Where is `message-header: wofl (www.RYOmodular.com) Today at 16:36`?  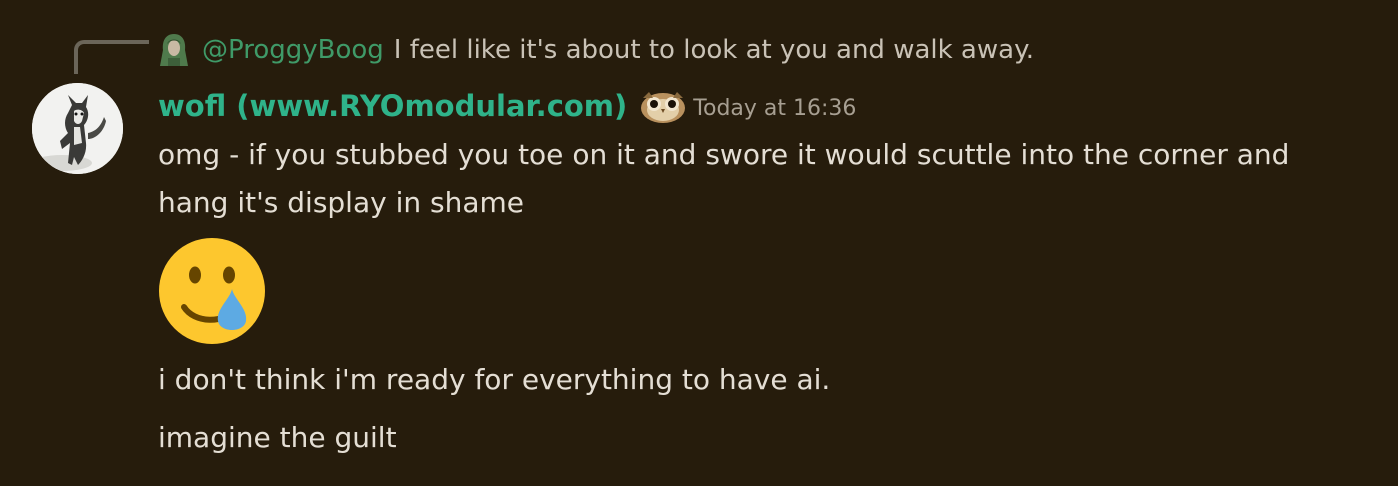 message-header: wofl (www.RYOmodular.com) Today at 16:36 is located at coordinates (507, 106).